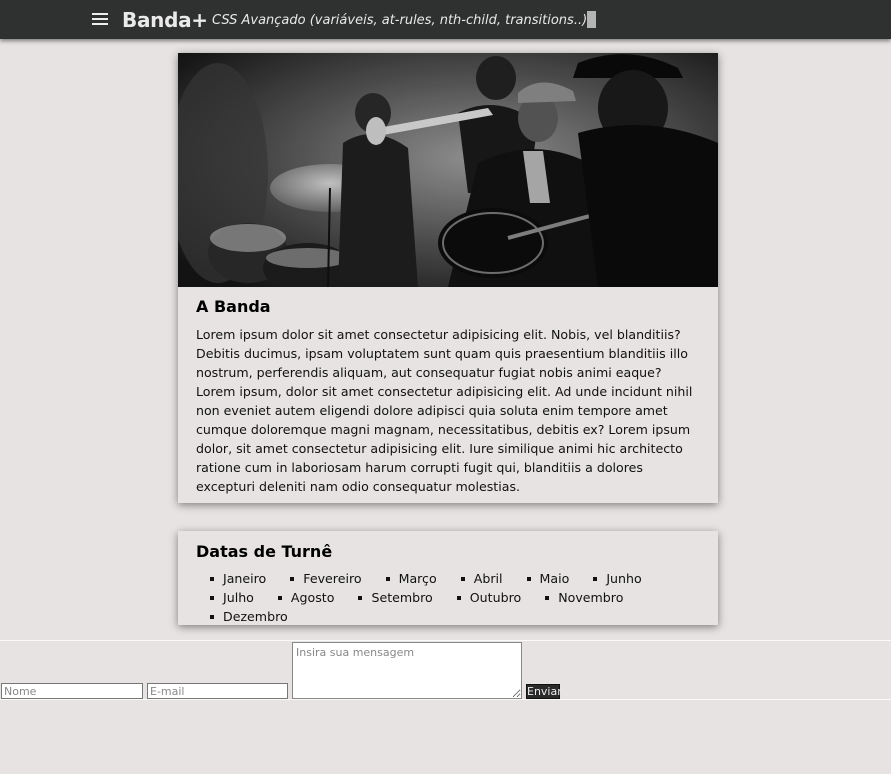 The height and width of the screenshot is (774, 891). I want to click on tour-title: Datas de Turnê, so click(264, 551).